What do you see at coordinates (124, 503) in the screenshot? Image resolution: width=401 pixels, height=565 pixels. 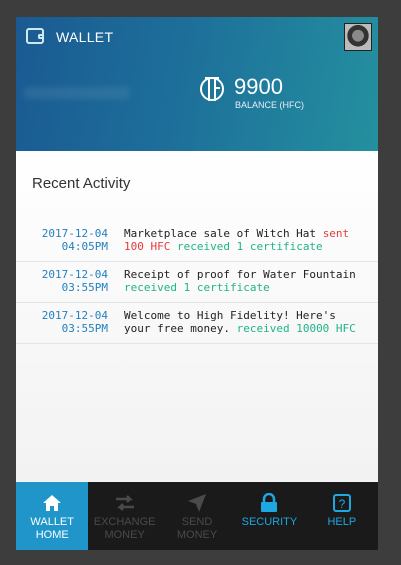 I see `exchange-icon` at bounding box center [124, 503].